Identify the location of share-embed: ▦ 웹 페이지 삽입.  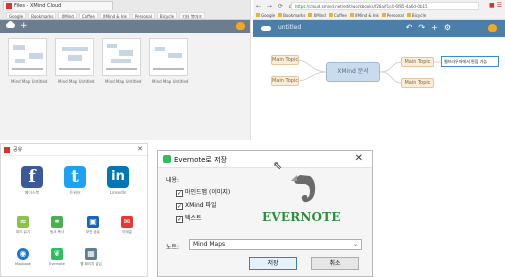
(91, 257).